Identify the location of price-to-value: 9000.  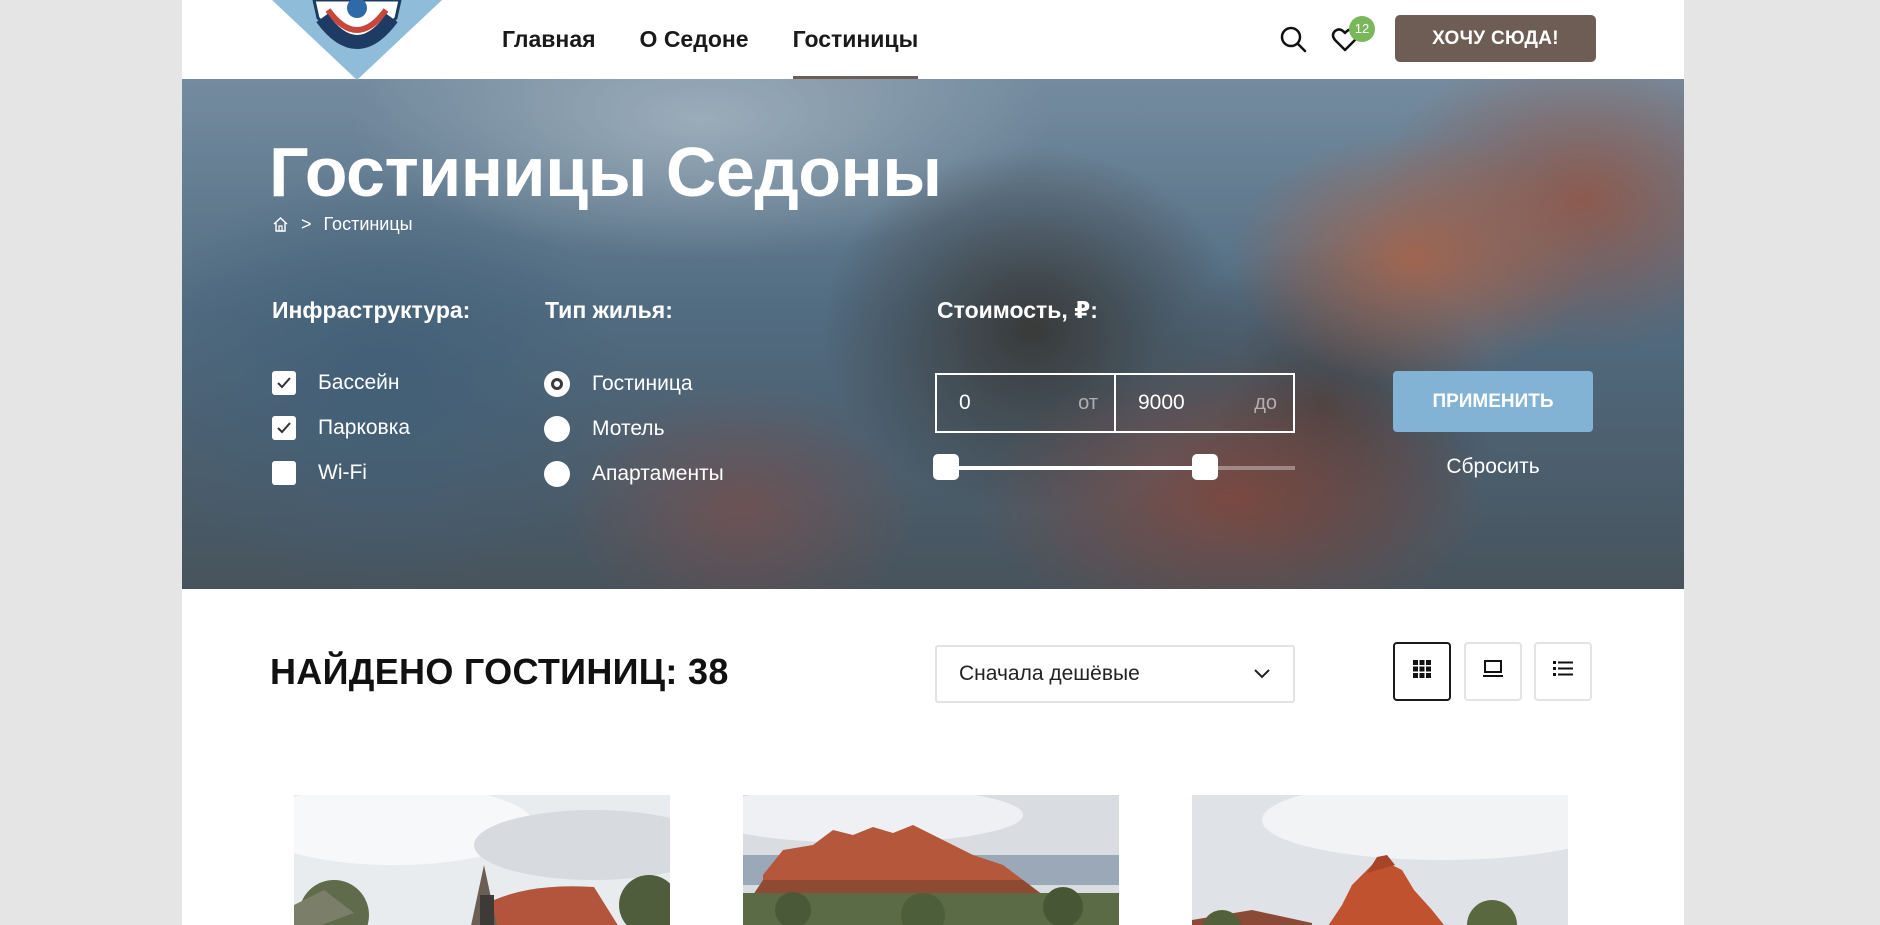
(1161, 402).